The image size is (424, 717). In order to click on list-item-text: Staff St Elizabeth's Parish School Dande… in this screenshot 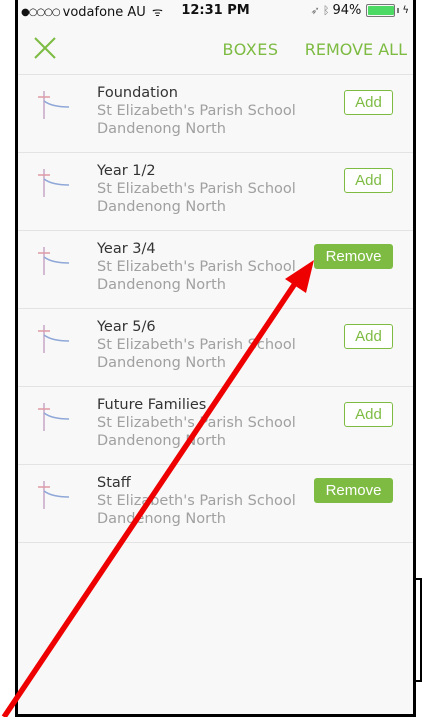, I will do `click(196, 501)`.